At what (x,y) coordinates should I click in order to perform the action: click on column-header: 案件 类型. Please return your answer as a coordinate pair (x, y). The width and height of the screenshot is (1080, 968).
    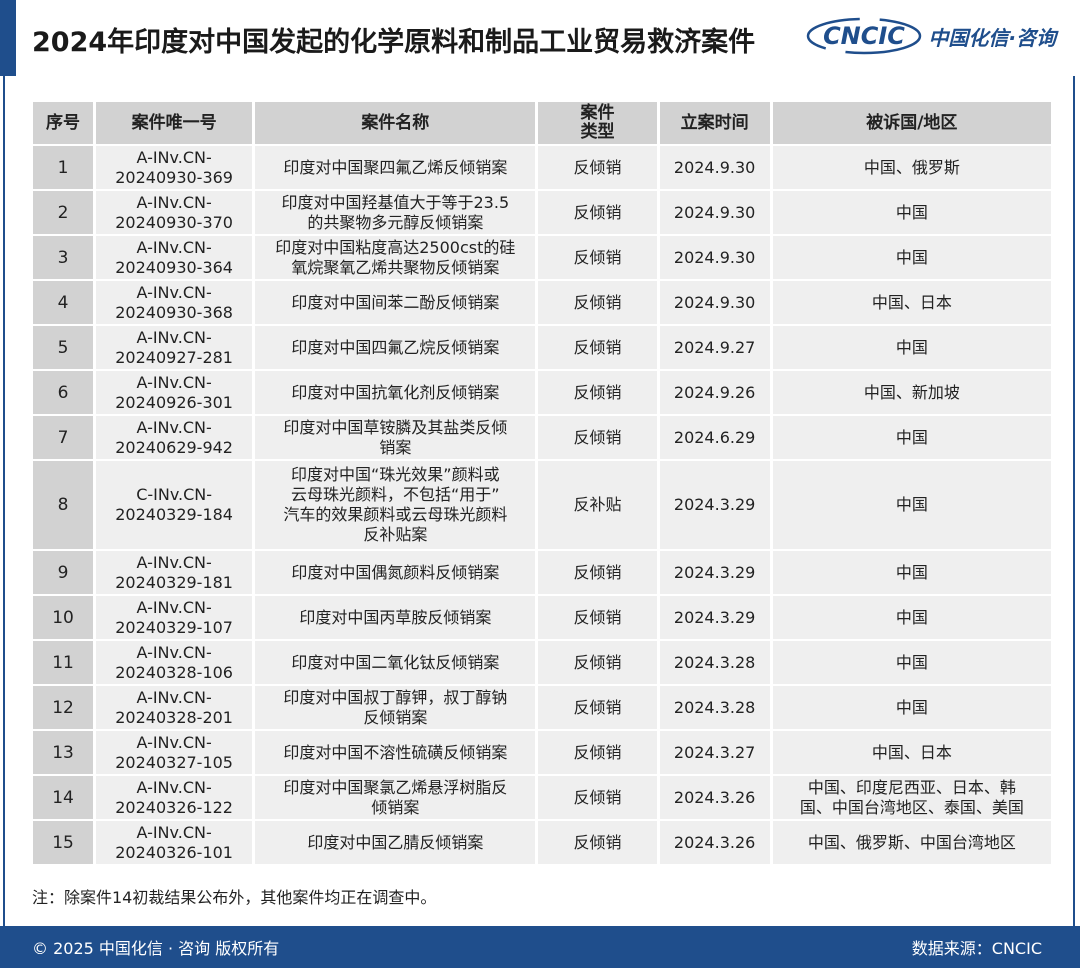
    Looking at the image, I should click on (597, 123).